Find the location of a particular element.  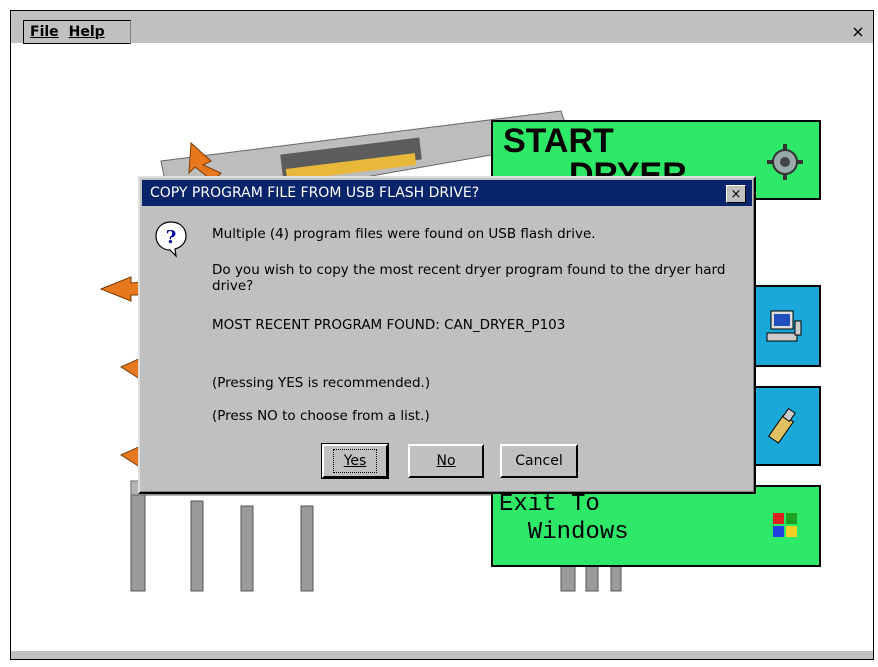

no-button: No is located at coordinates (446, 461).